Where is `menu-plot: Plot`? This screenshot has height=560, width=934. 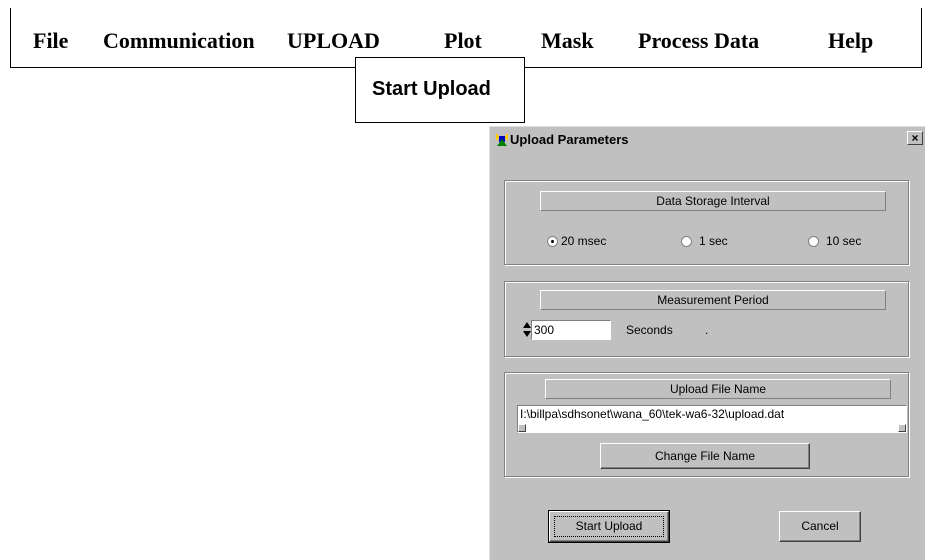 menu-plot: Plot is located at coordinates (463, 41).